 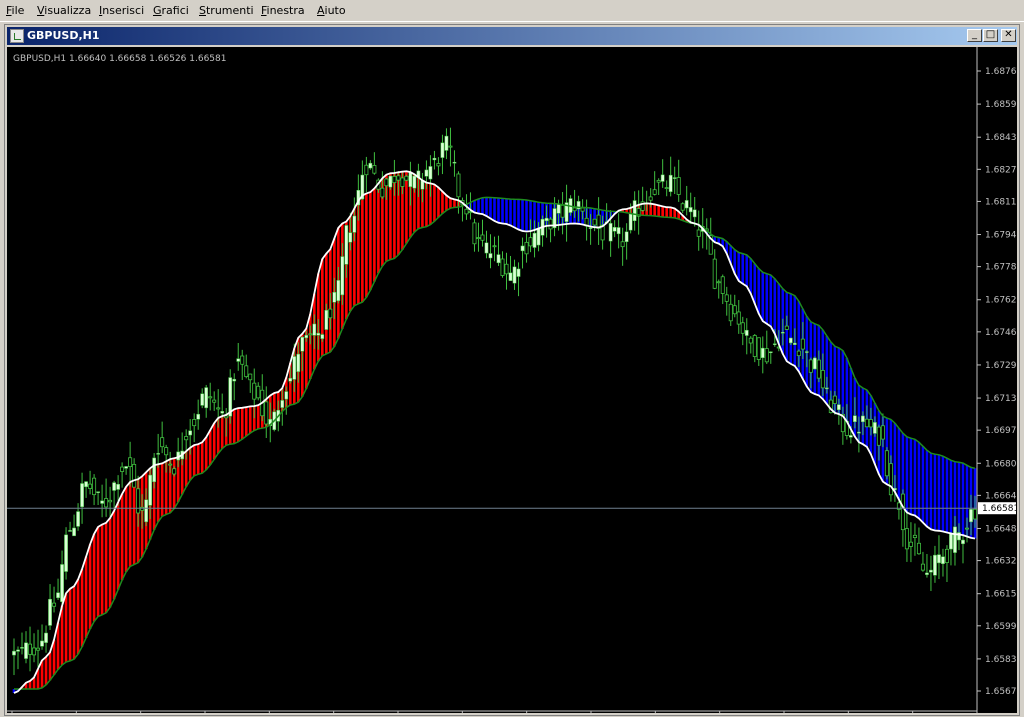 What do you see at coordinates (226, 10) in the screenshot?
I see `menu-strumenti: Strumenti` at bounding box center [226, 10].